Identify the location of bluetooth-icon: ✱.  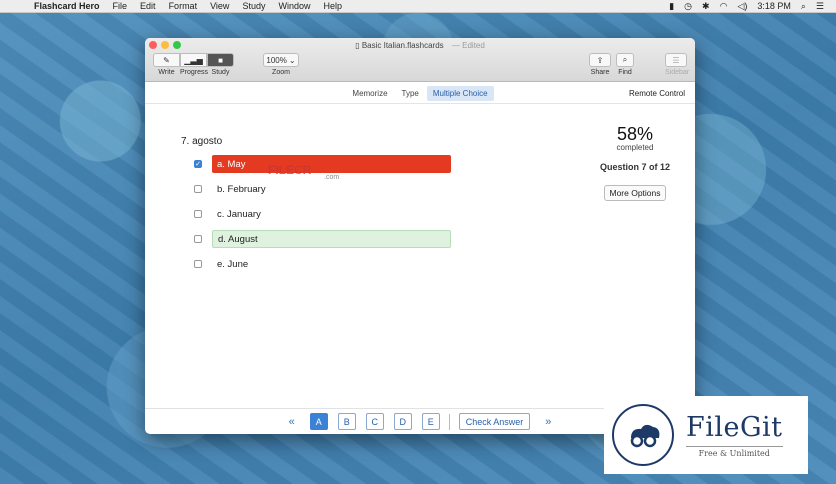
(706, 6).